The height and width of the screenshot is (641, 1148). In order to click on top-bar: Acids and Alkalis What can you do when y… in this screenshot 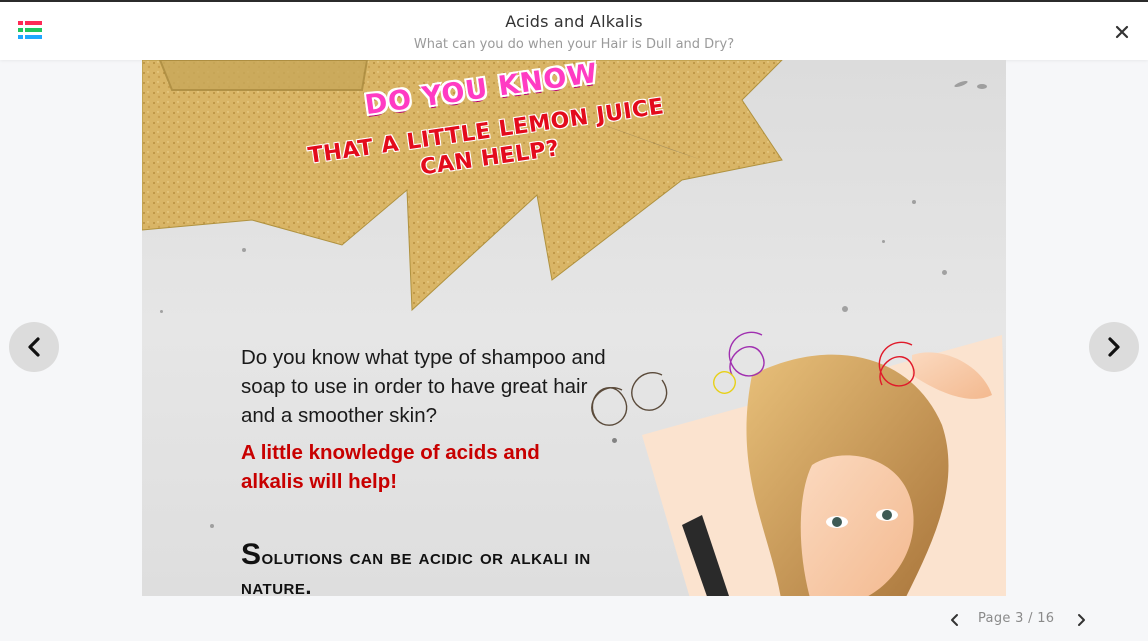, I will do `click(574, 30)`.